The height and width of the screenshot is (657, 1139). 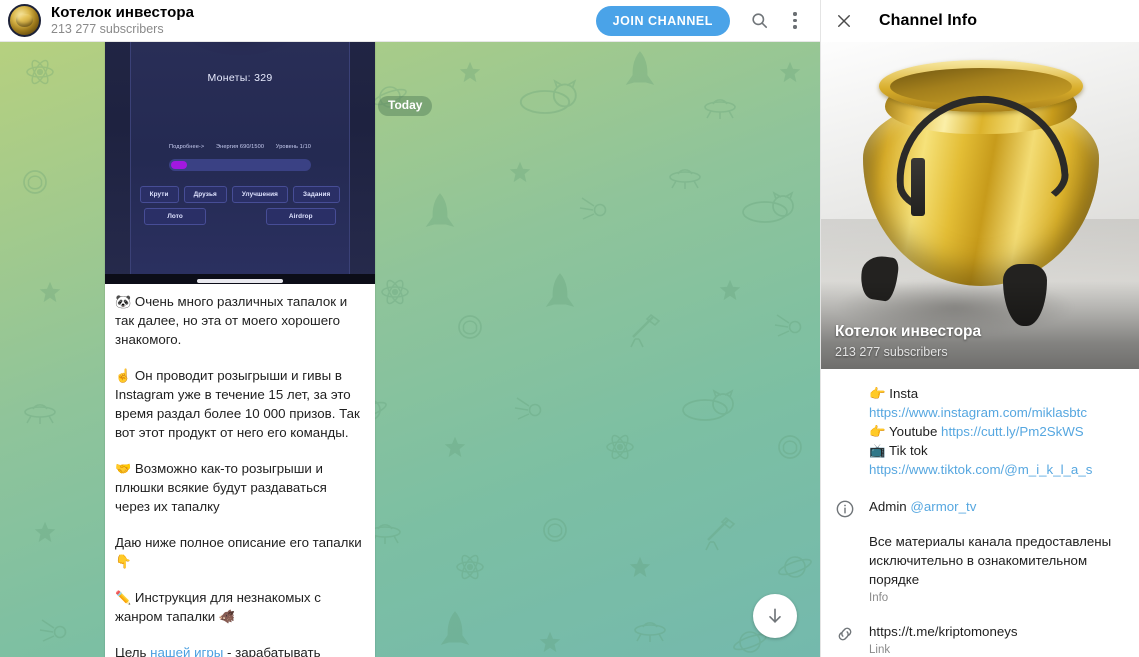 I want to click on message-paragraph-4: Даю ниже полное описание его тапалки 👇, so click(x=240, y=552).